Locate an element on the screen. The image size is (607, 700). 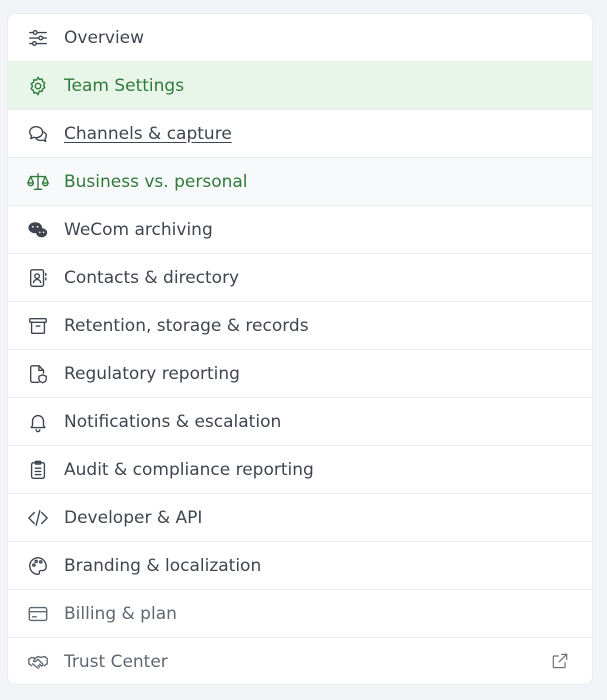
nav-item-label: Notifications & escalation is located at coordinates (173, 422).